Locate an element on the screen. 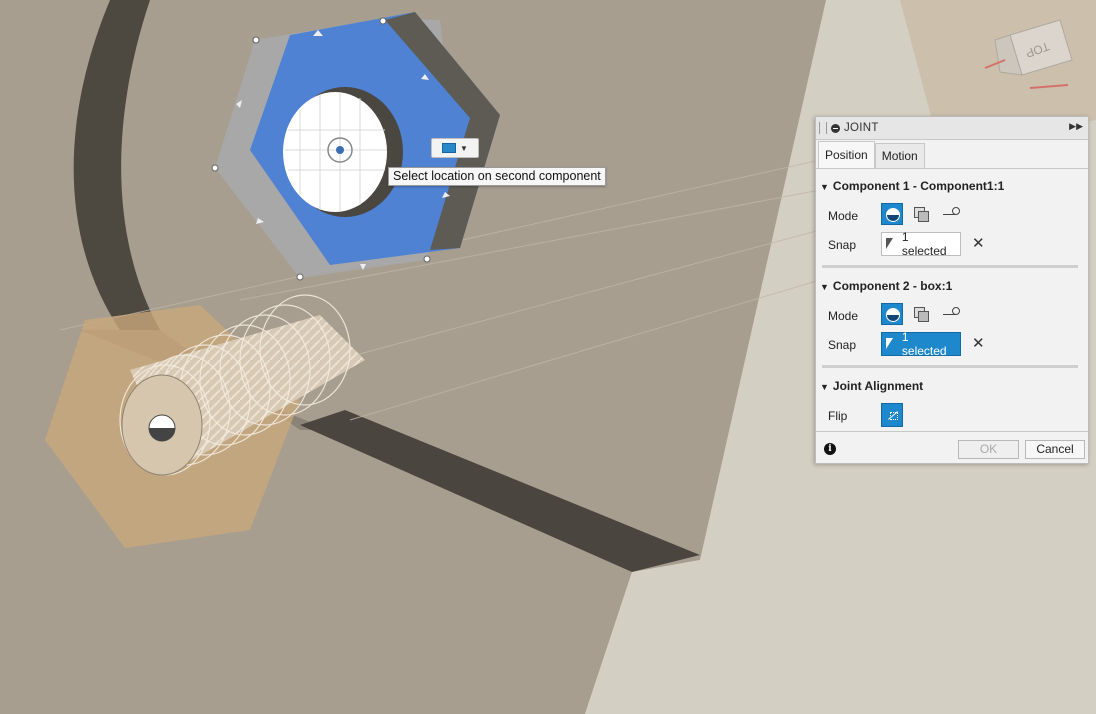 This screenshot has width=1096, height=714. component2-title: Component 2 - box:1 is located at coordinates (892, 286).